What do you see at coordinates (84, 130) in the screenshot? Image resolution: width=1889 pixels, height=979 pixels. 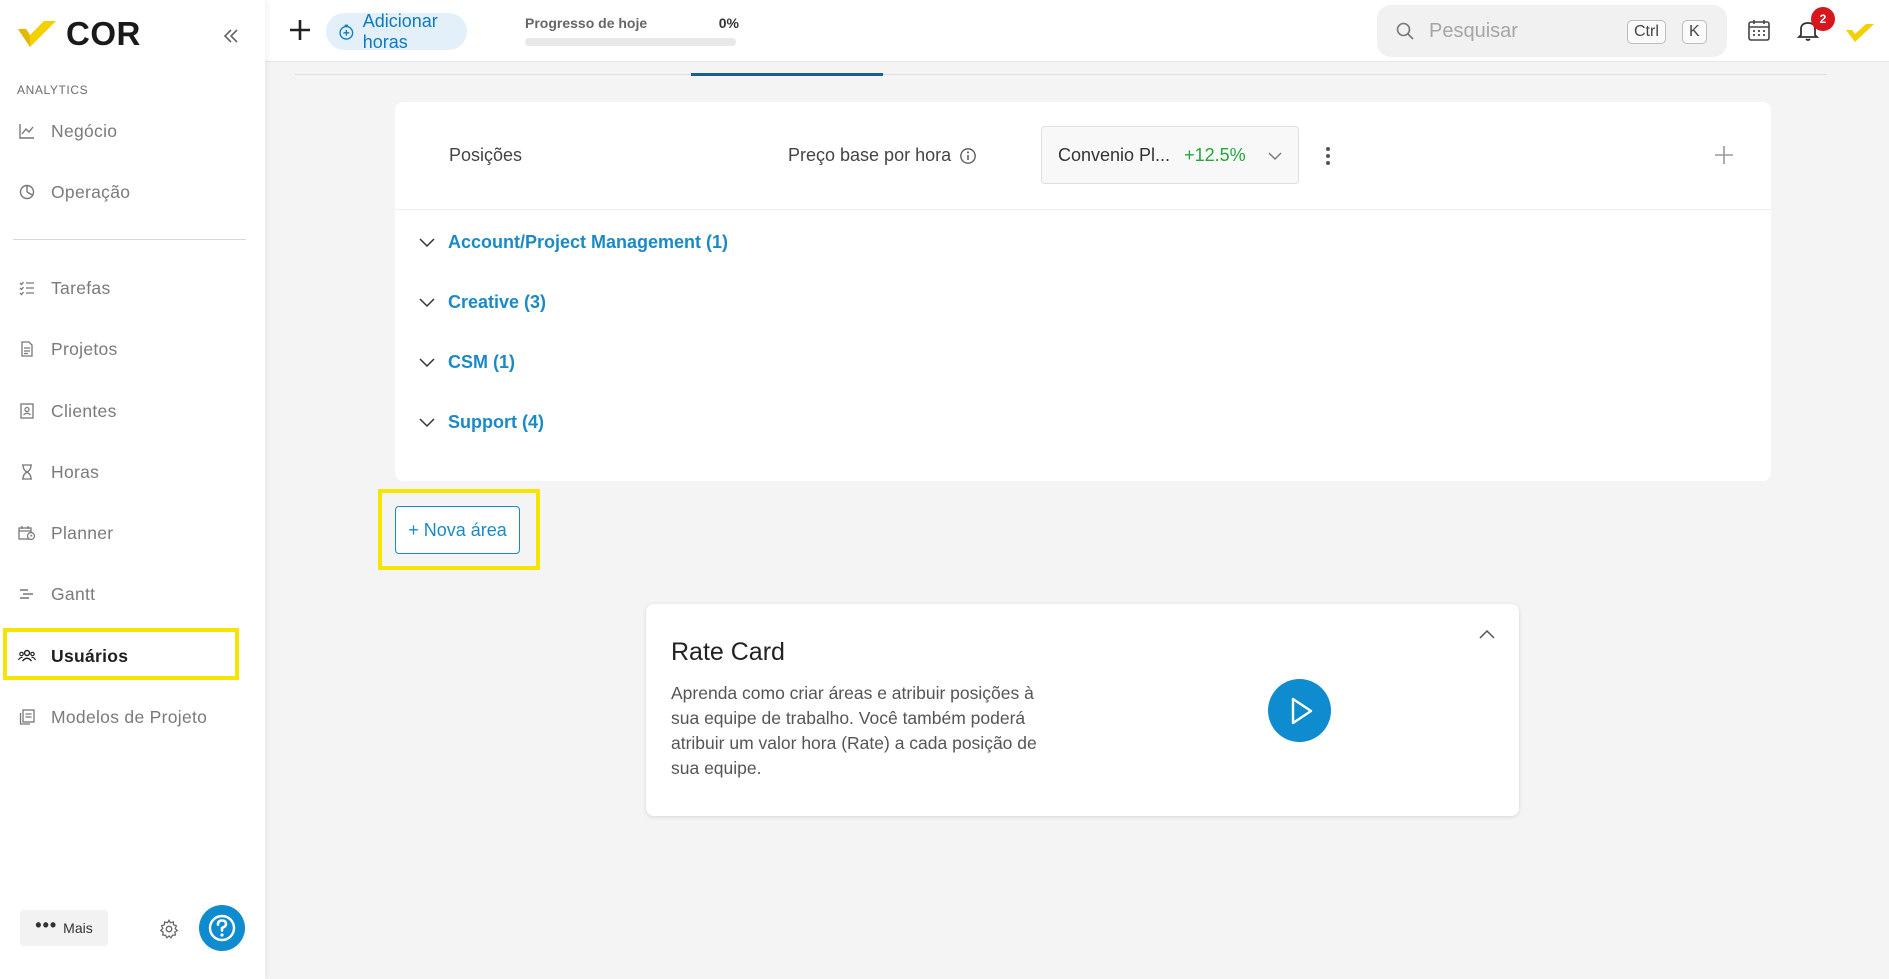 I see `sidebar-item-label: Negócio` at bounding box center [84, 130].